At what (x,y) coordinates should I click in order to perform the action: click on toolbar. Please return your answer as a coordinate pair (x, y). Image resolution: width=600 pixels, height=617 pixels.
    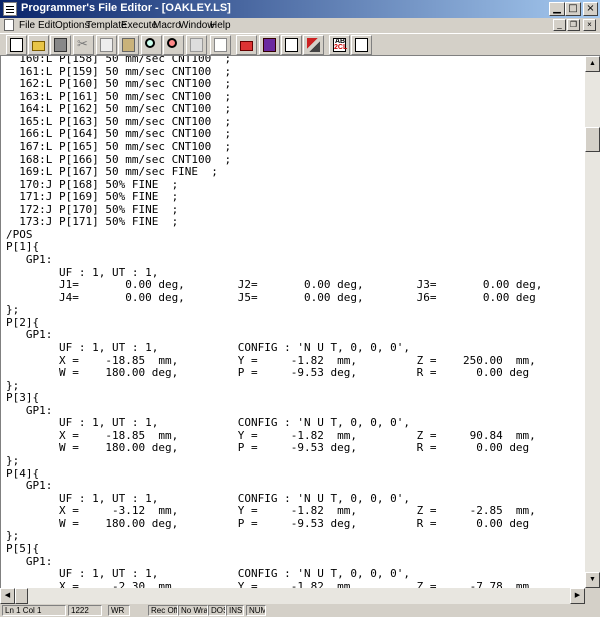
    Looking at the image, I should click on (300, 44).